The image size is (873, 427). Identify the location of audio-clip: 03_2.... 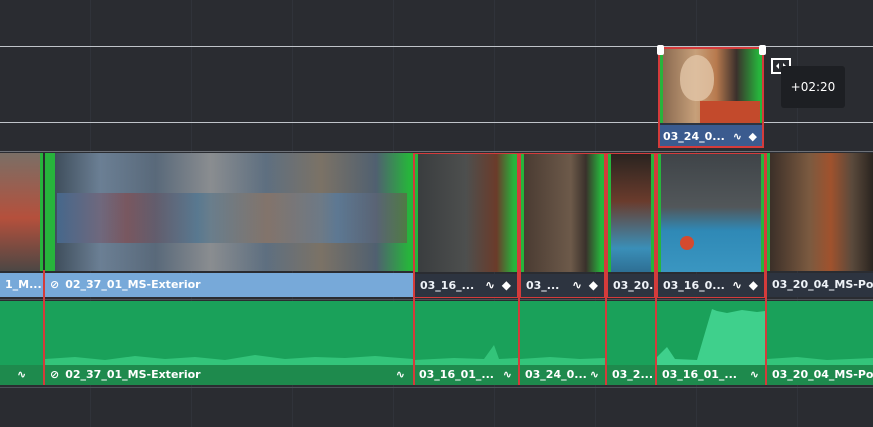
(631, 343).